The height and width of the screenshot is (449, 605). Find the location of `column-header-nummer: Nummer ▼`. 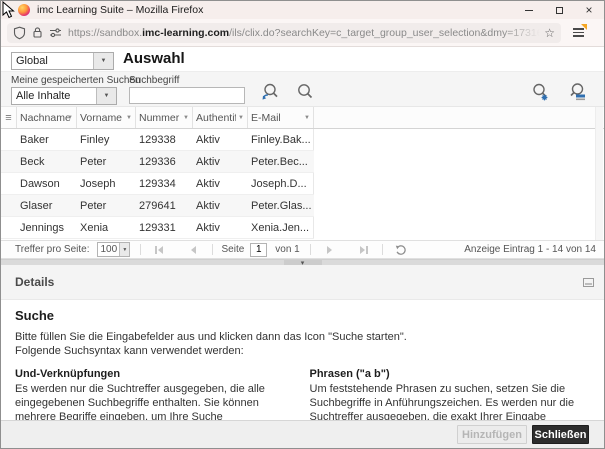

column-header-nummer: Nummer ▼ is located at coordinates (164, 117).